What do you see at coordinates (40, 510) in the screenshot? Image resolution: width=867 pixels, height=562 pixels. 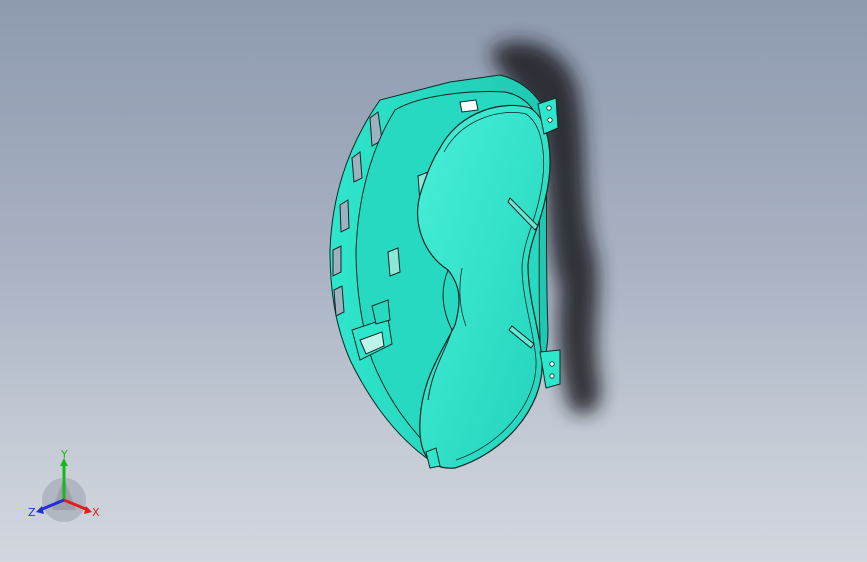 I see `z-axis-arrow-icon` at bounding box center [40, 510].